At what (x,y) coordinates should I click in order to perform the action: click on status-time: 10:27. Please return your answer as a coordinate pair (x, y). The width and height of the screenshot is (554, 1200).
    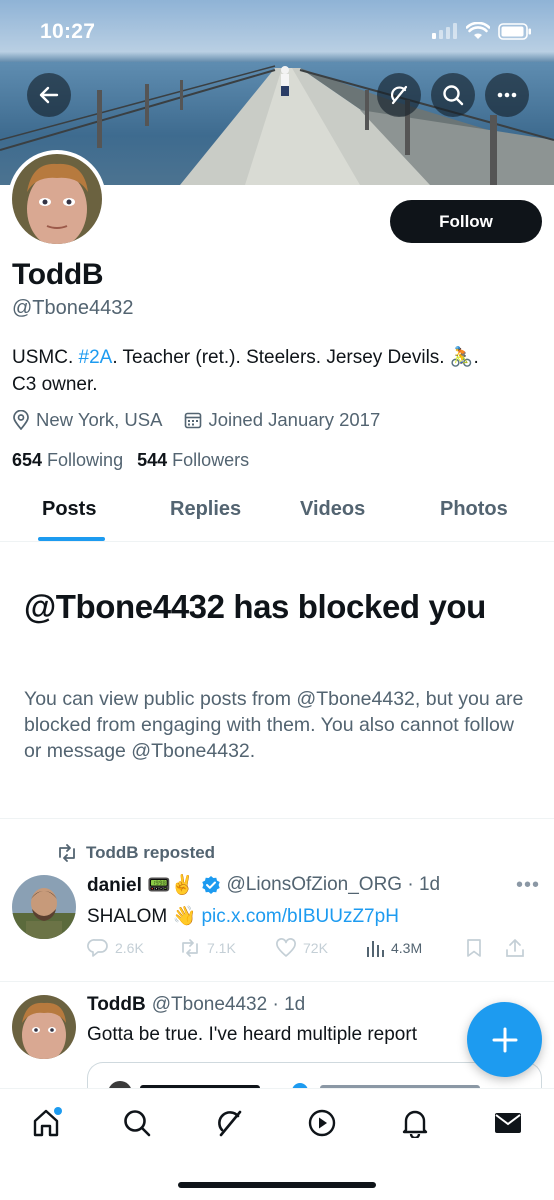
    Looking at the image, I should click on (68, 31).